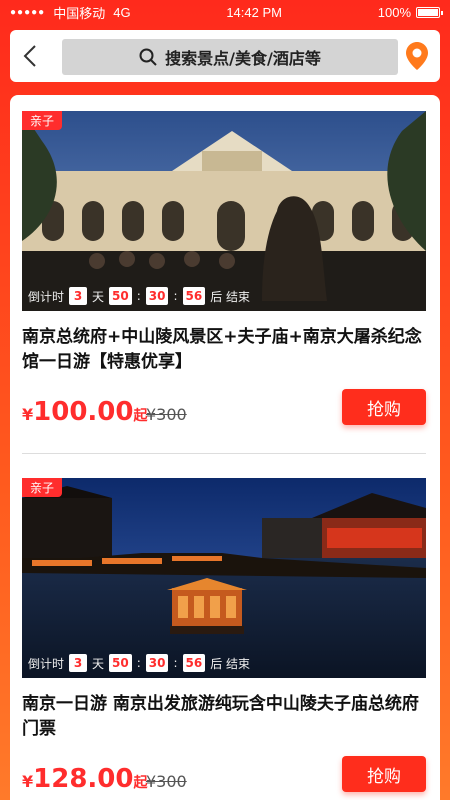 Image resolution: width=450 pixels, height=800 pixels. Describe the element at coordinates (225, 12) in the screenshot. I see `status-bar: ●●●●● 中国移动 4G 14:42 PM 100%` at that location.